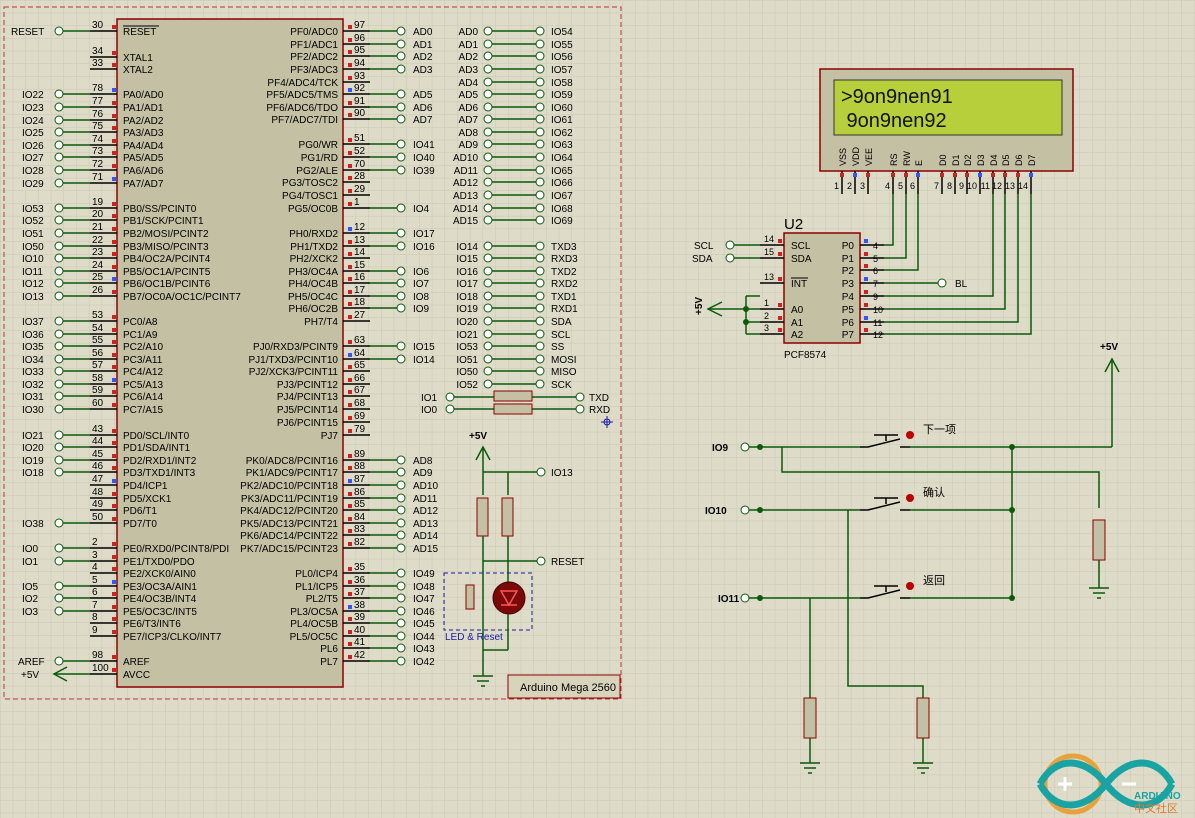 The width and height of the screenshot is (1195, 818). What do you see at coordinates (580, 409) in the screenshot?
I see `rxd-terminal` at bounding box center [580, 409].